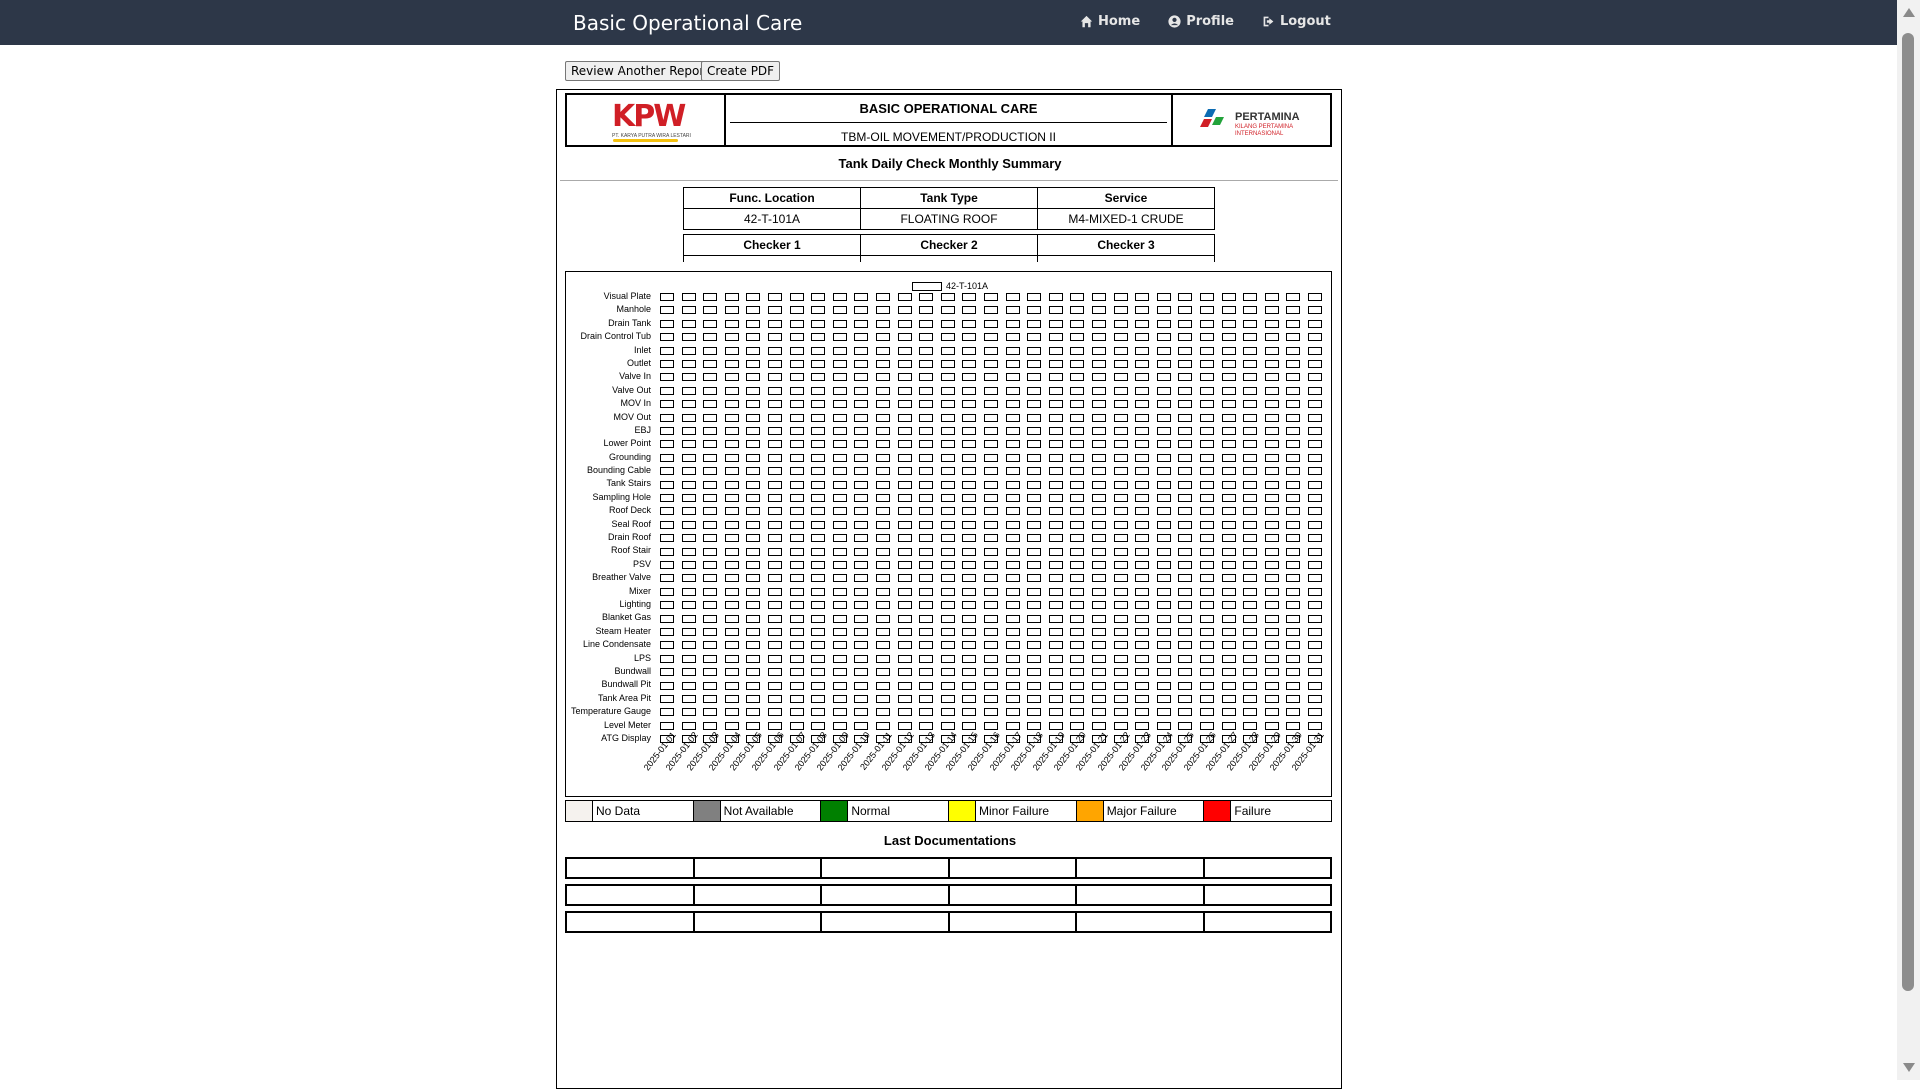 This screenshot has width=1920, height=1089. I want to click on create-pdf-button: Create PDF, so click(741, 71).